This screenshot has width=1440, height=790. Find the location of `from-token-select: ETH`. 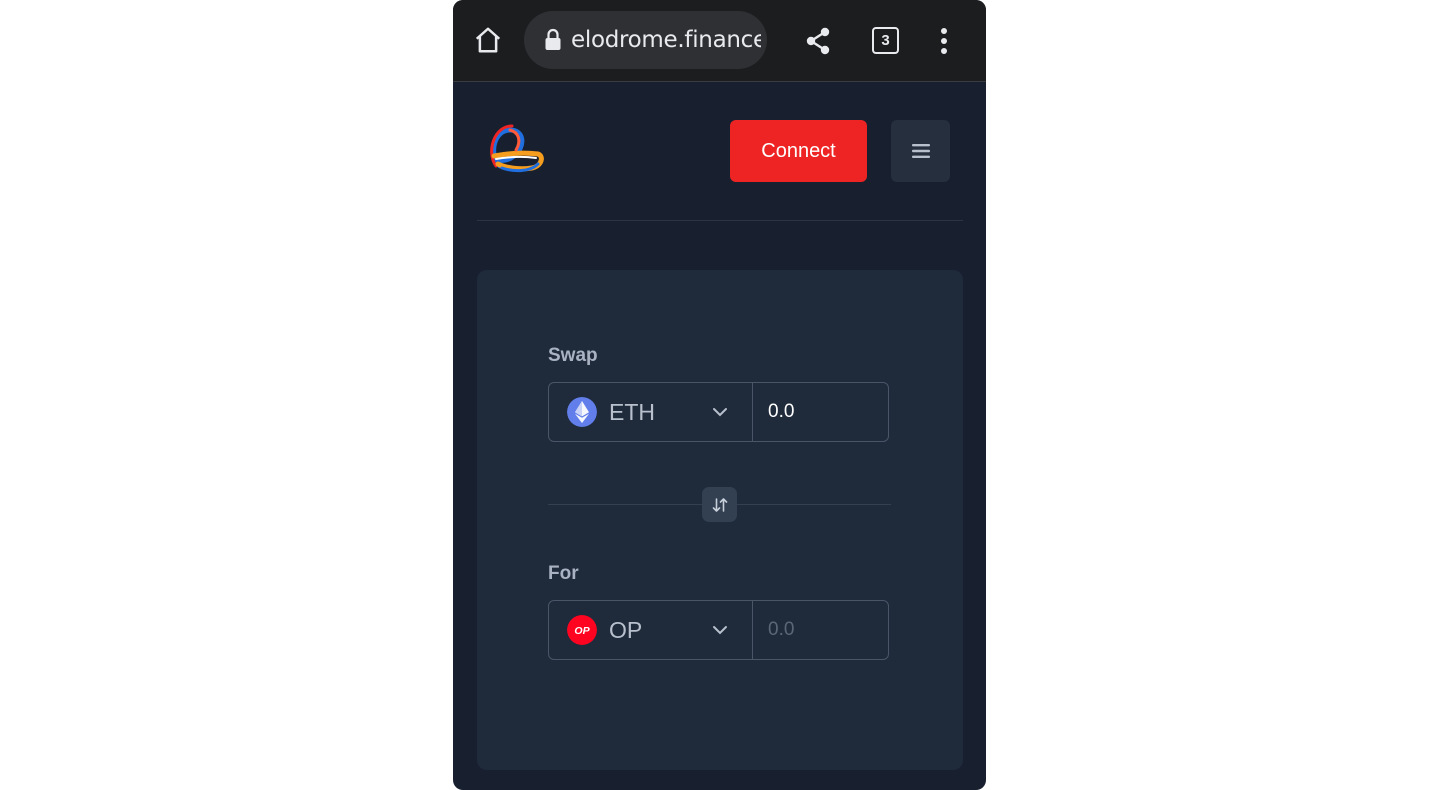

from-token-select: ETH is located at coordinates (651, 412).